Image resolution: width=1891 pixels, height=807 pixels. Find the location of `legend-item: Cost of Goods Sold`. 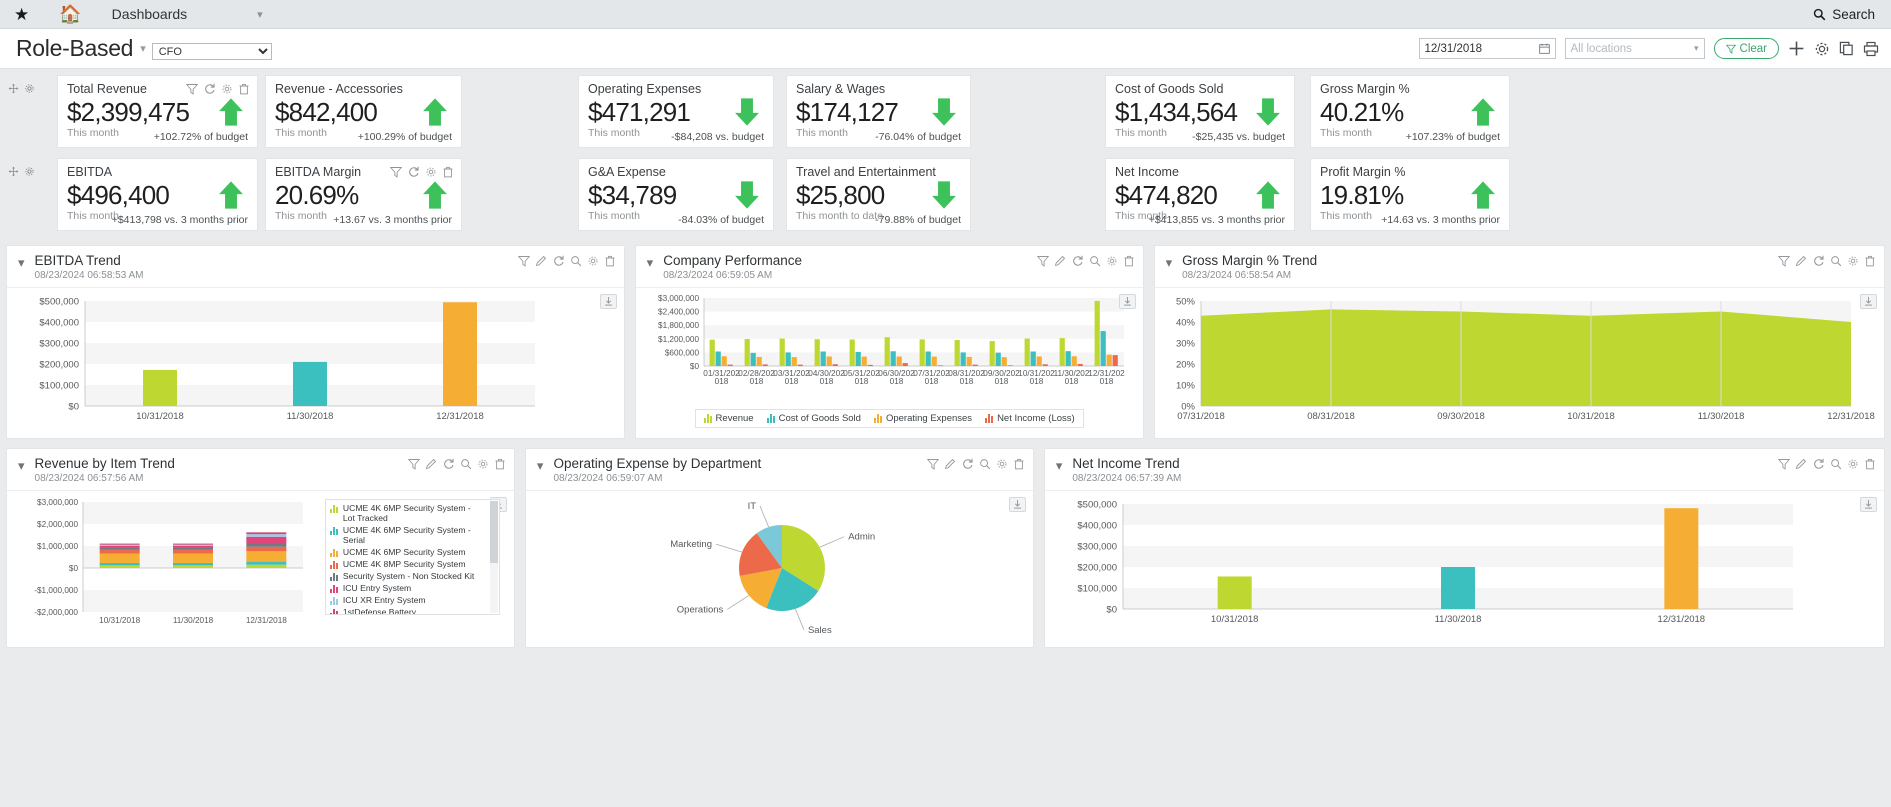

legend-item: Cost of Goods Sold is located at coordinates (813, 418).